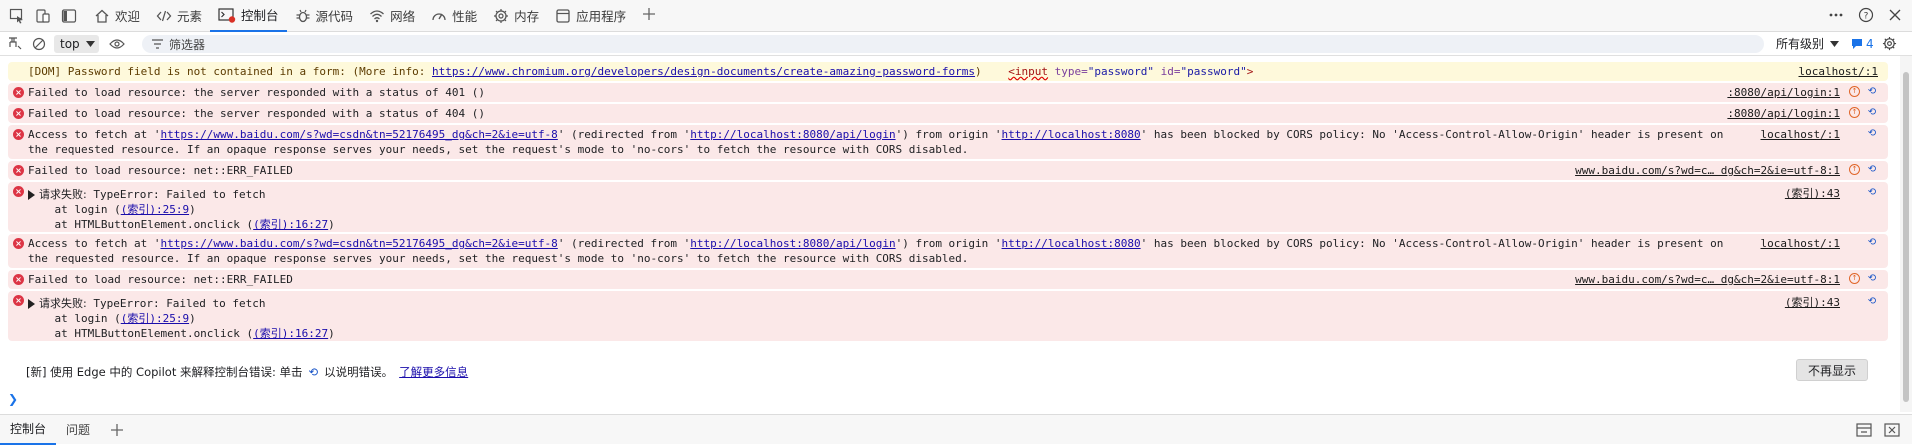 This screenshot has height=445, width=1912. What do you see at coordinates (69, 16) in the screenshot?
I see `toggle-sidebar-icon` at bounding box center [69, 16].